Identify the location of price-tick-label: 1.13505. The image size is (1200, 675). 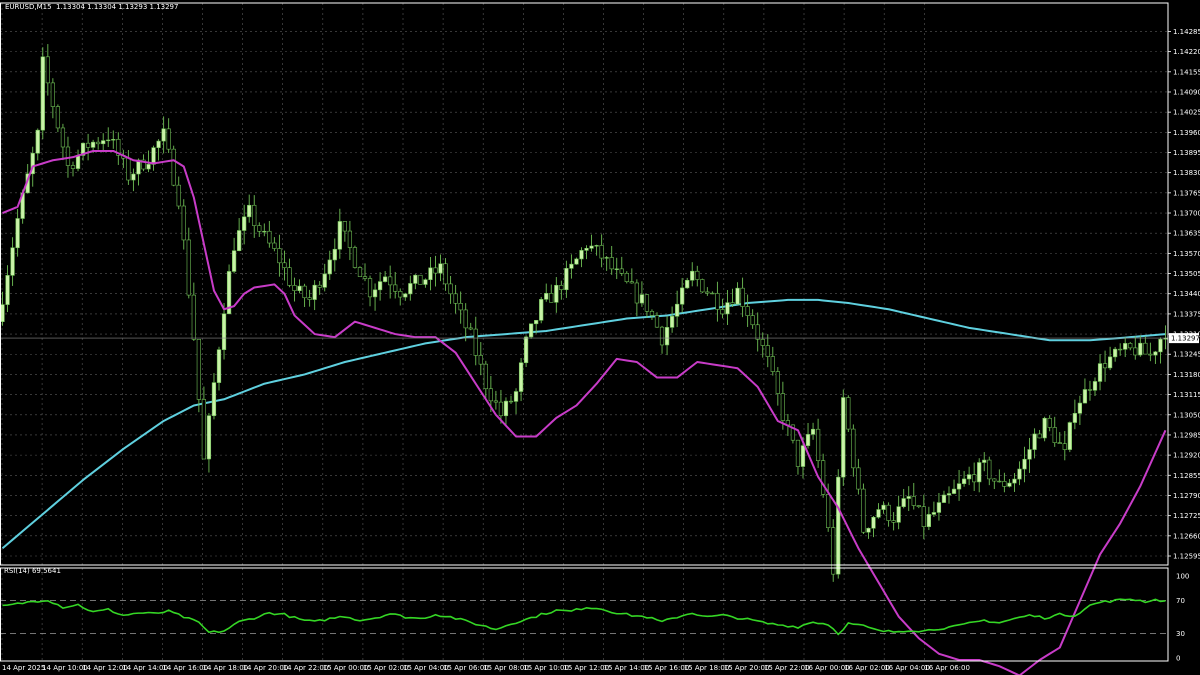
(1186, 274).